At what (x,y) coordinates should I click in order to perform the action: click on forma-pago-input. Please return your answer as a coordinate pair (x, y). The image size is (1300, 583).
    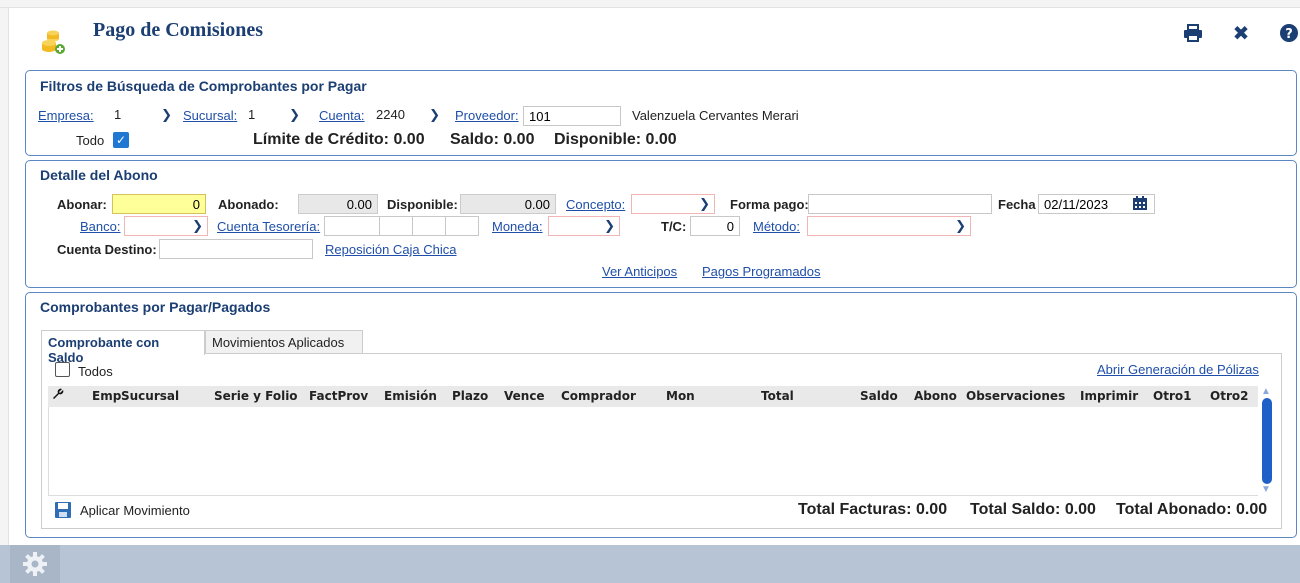
    Looking at the image, I should click on (900, 204).